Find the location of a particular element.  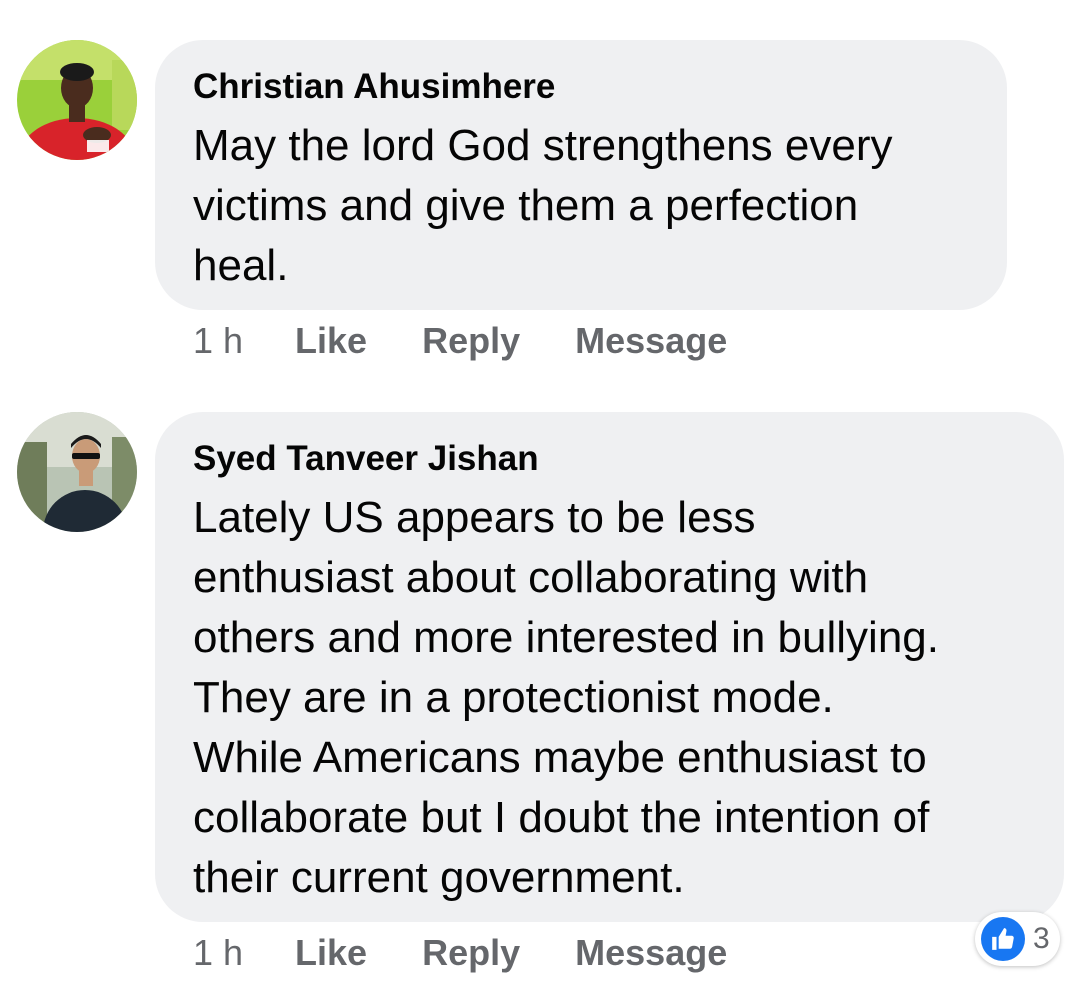

comment-text-line: They are in a protectionist mode. is located at coordinates (513, 697).